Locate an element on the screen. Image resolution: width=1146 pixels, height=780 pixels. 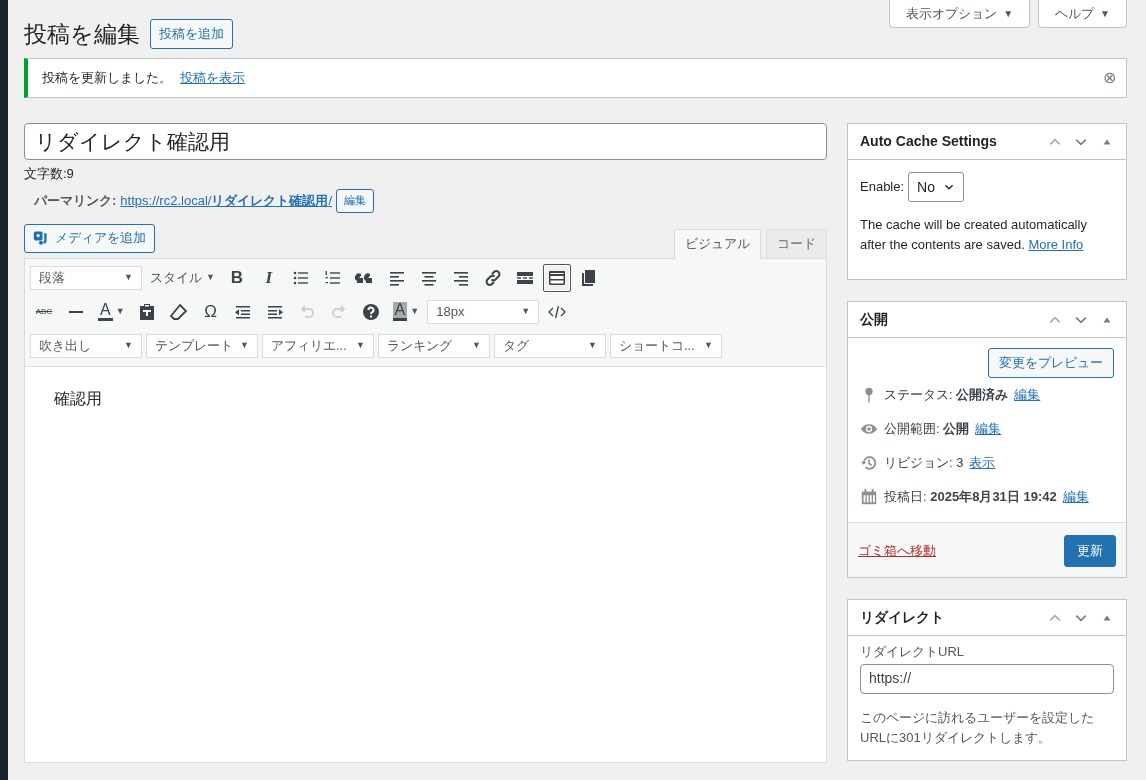
page-title: 投稿を編集 is located at coordinates (82, 34).